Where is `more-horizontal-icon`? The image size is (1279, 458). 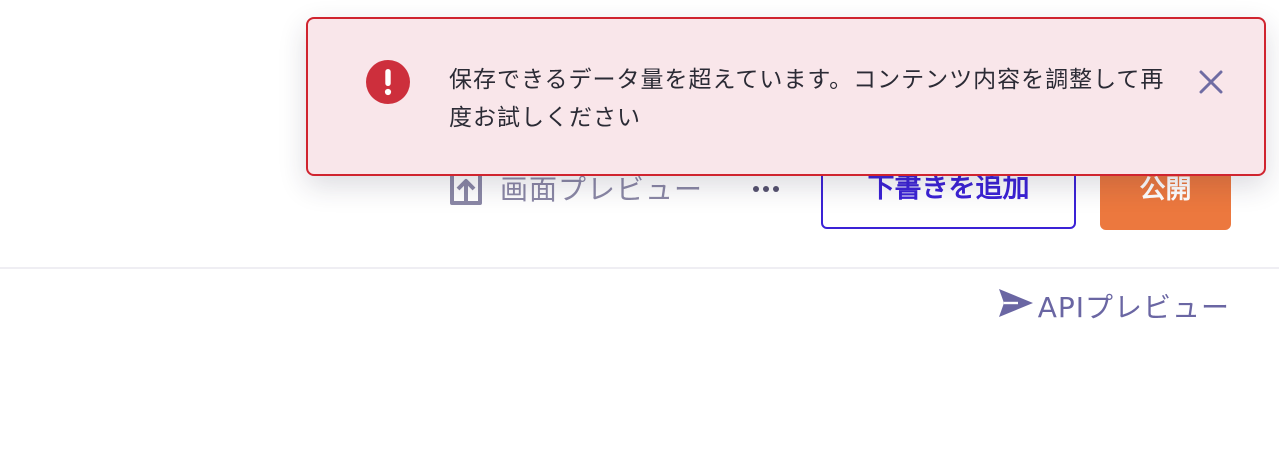
more-horizontal-icon is located at coordinates (756, 189).